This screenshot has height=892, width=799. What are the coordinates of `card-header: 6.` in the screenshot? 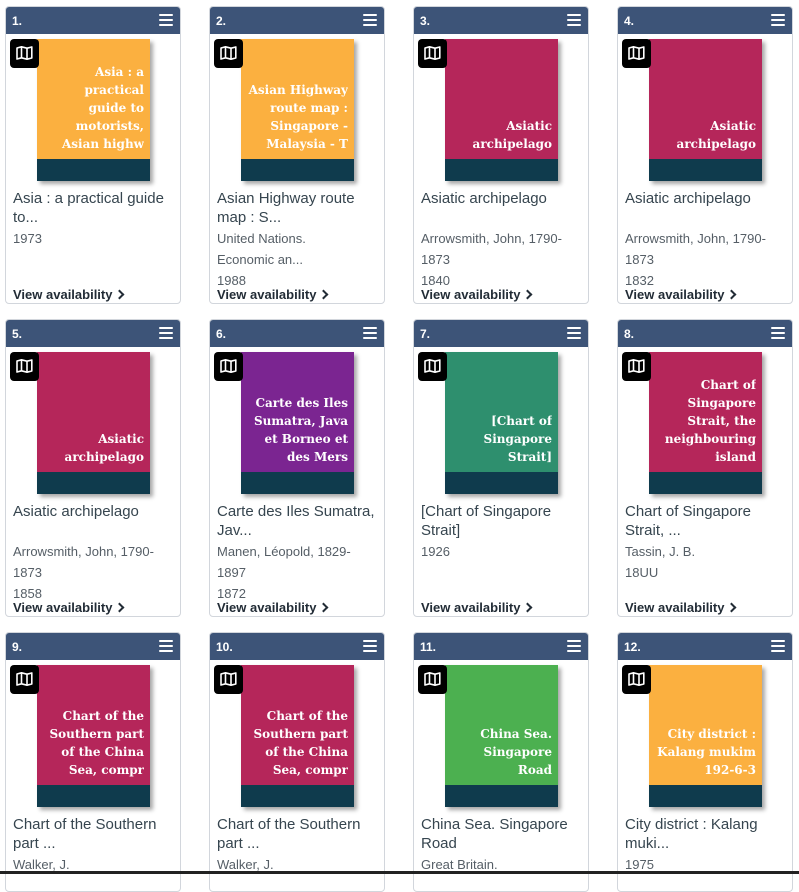 It's located at (297, 333).